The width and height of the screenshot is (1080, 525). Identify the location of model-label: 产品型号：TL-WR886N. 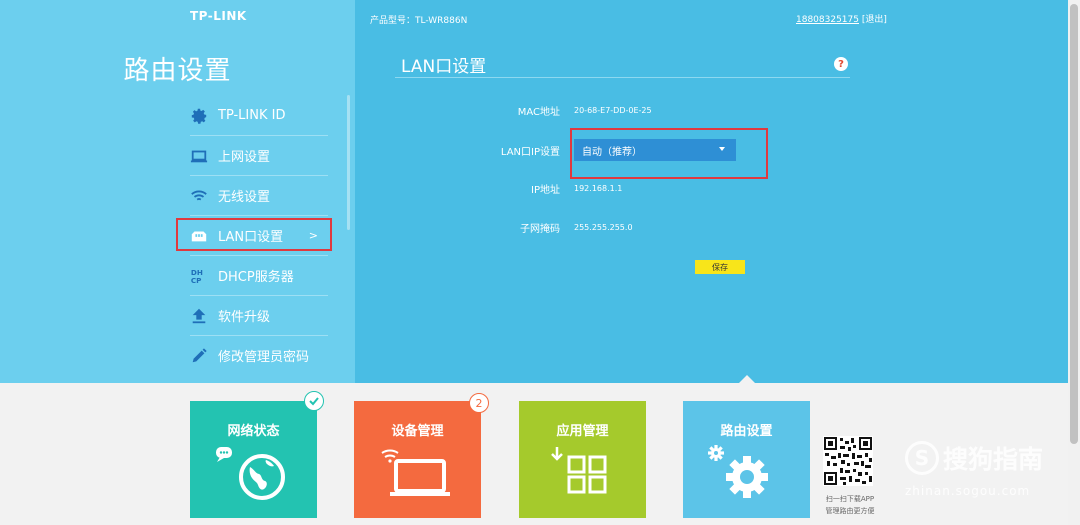
(419, 21).